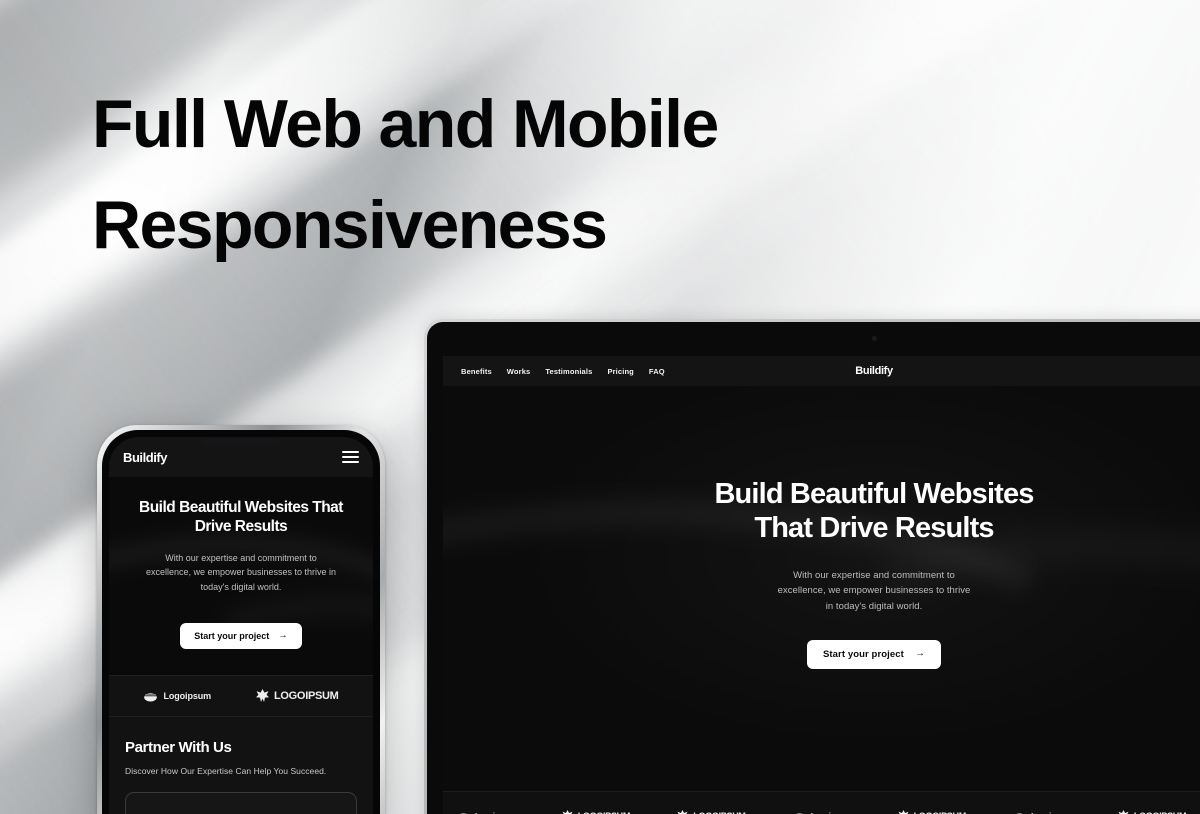 This screenshot has height=814, width=1200. What do you see at coordinates (350, 224) in the screenshot?
I see `page-title-line-2: Responsiveness` at bounding box center [350, 224].